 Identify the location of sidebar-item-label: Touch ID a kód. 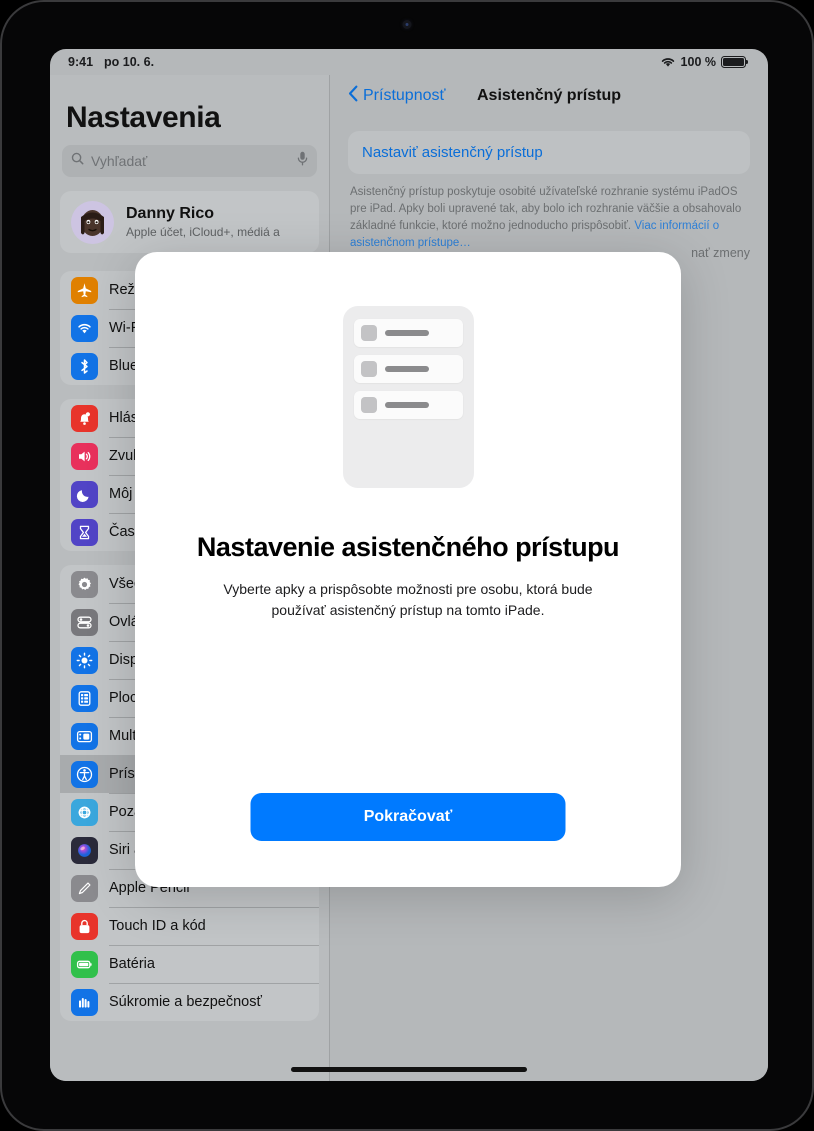
(157, 926).